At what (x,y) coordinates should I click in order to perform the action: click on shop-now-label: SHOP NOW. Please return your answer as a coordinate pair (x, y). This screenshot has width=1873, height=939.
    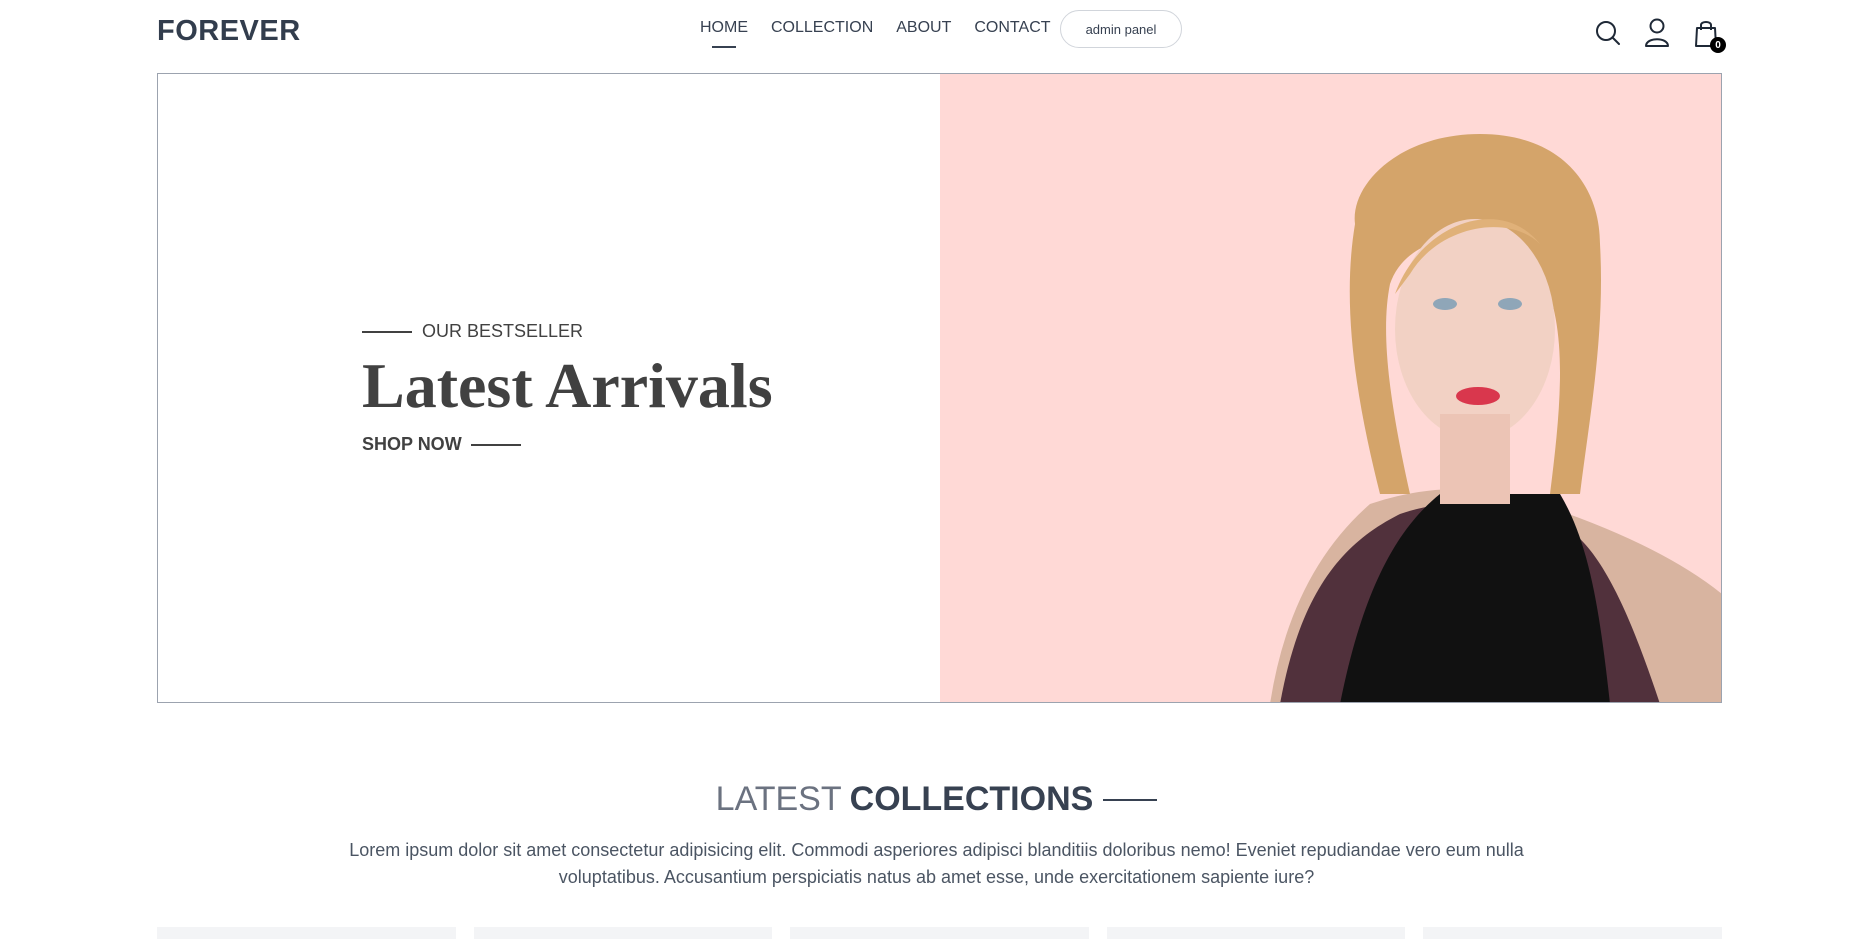
    Looking at the image, I should click on (412, 444).